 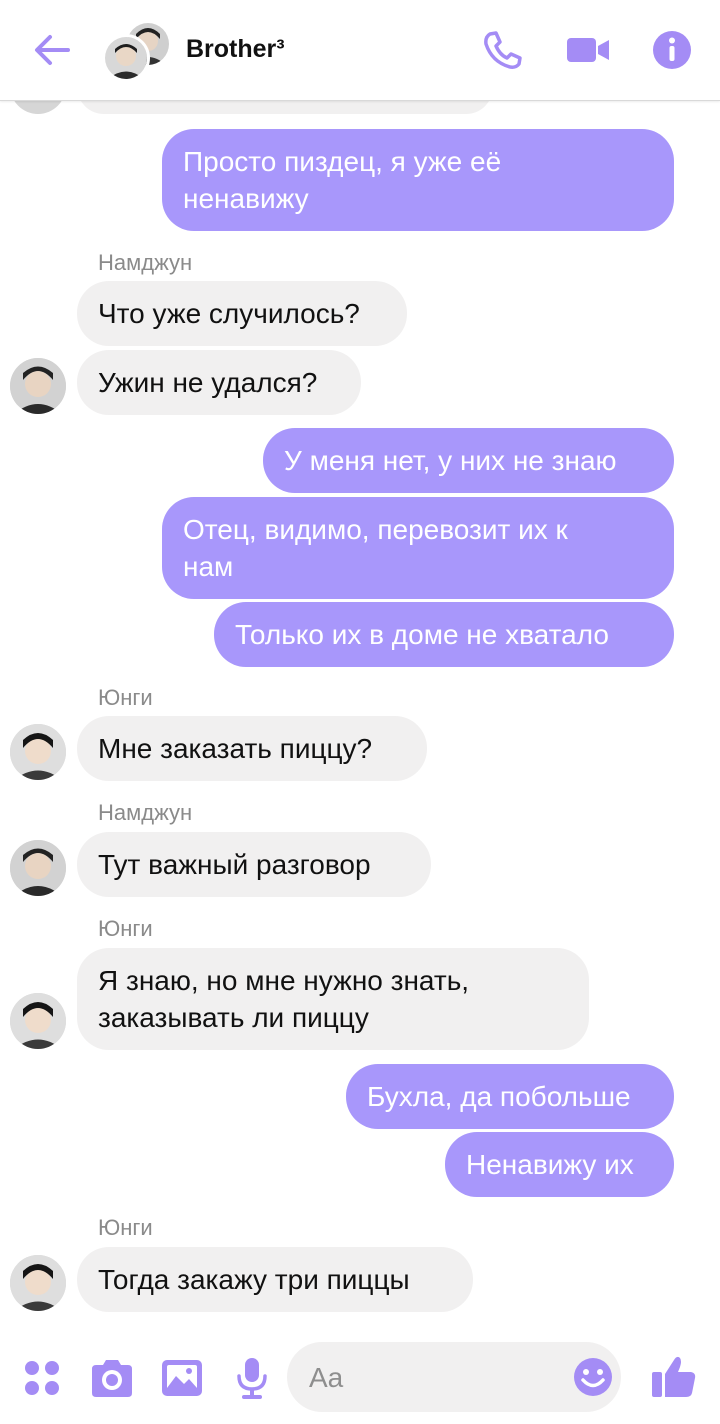 I want to click on voice-message-button, so click(x=252, y=1378).